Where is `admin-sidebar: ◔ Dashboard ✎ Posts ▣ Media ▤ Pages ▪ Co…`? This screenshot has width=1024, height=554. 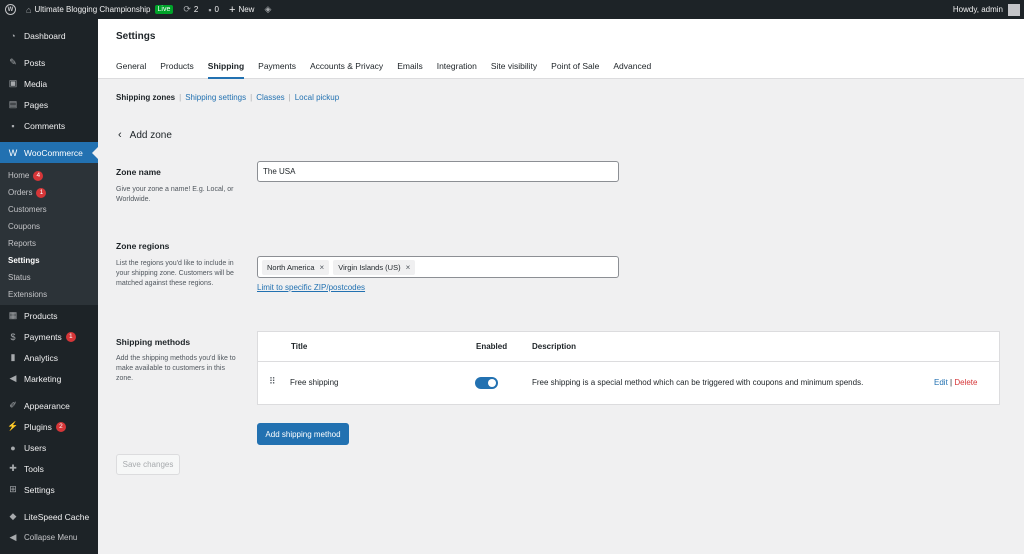 admin-sidebar: ◔ Dashboard ✎ Posts ▣ Media ▤ Pages ▪ Co… is located at coordinates (49, 286).